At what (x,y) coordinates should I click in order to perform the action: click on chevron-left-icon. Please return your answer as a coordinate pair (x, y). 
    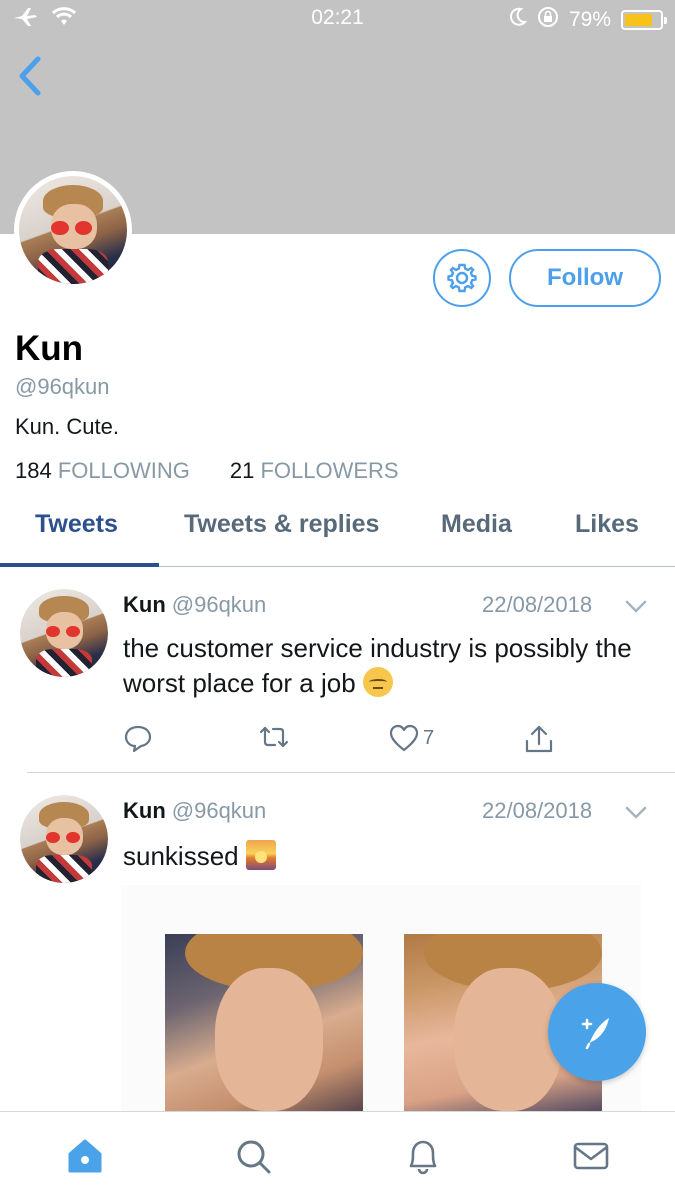
    Looking at the image, I should click on (30, 76).